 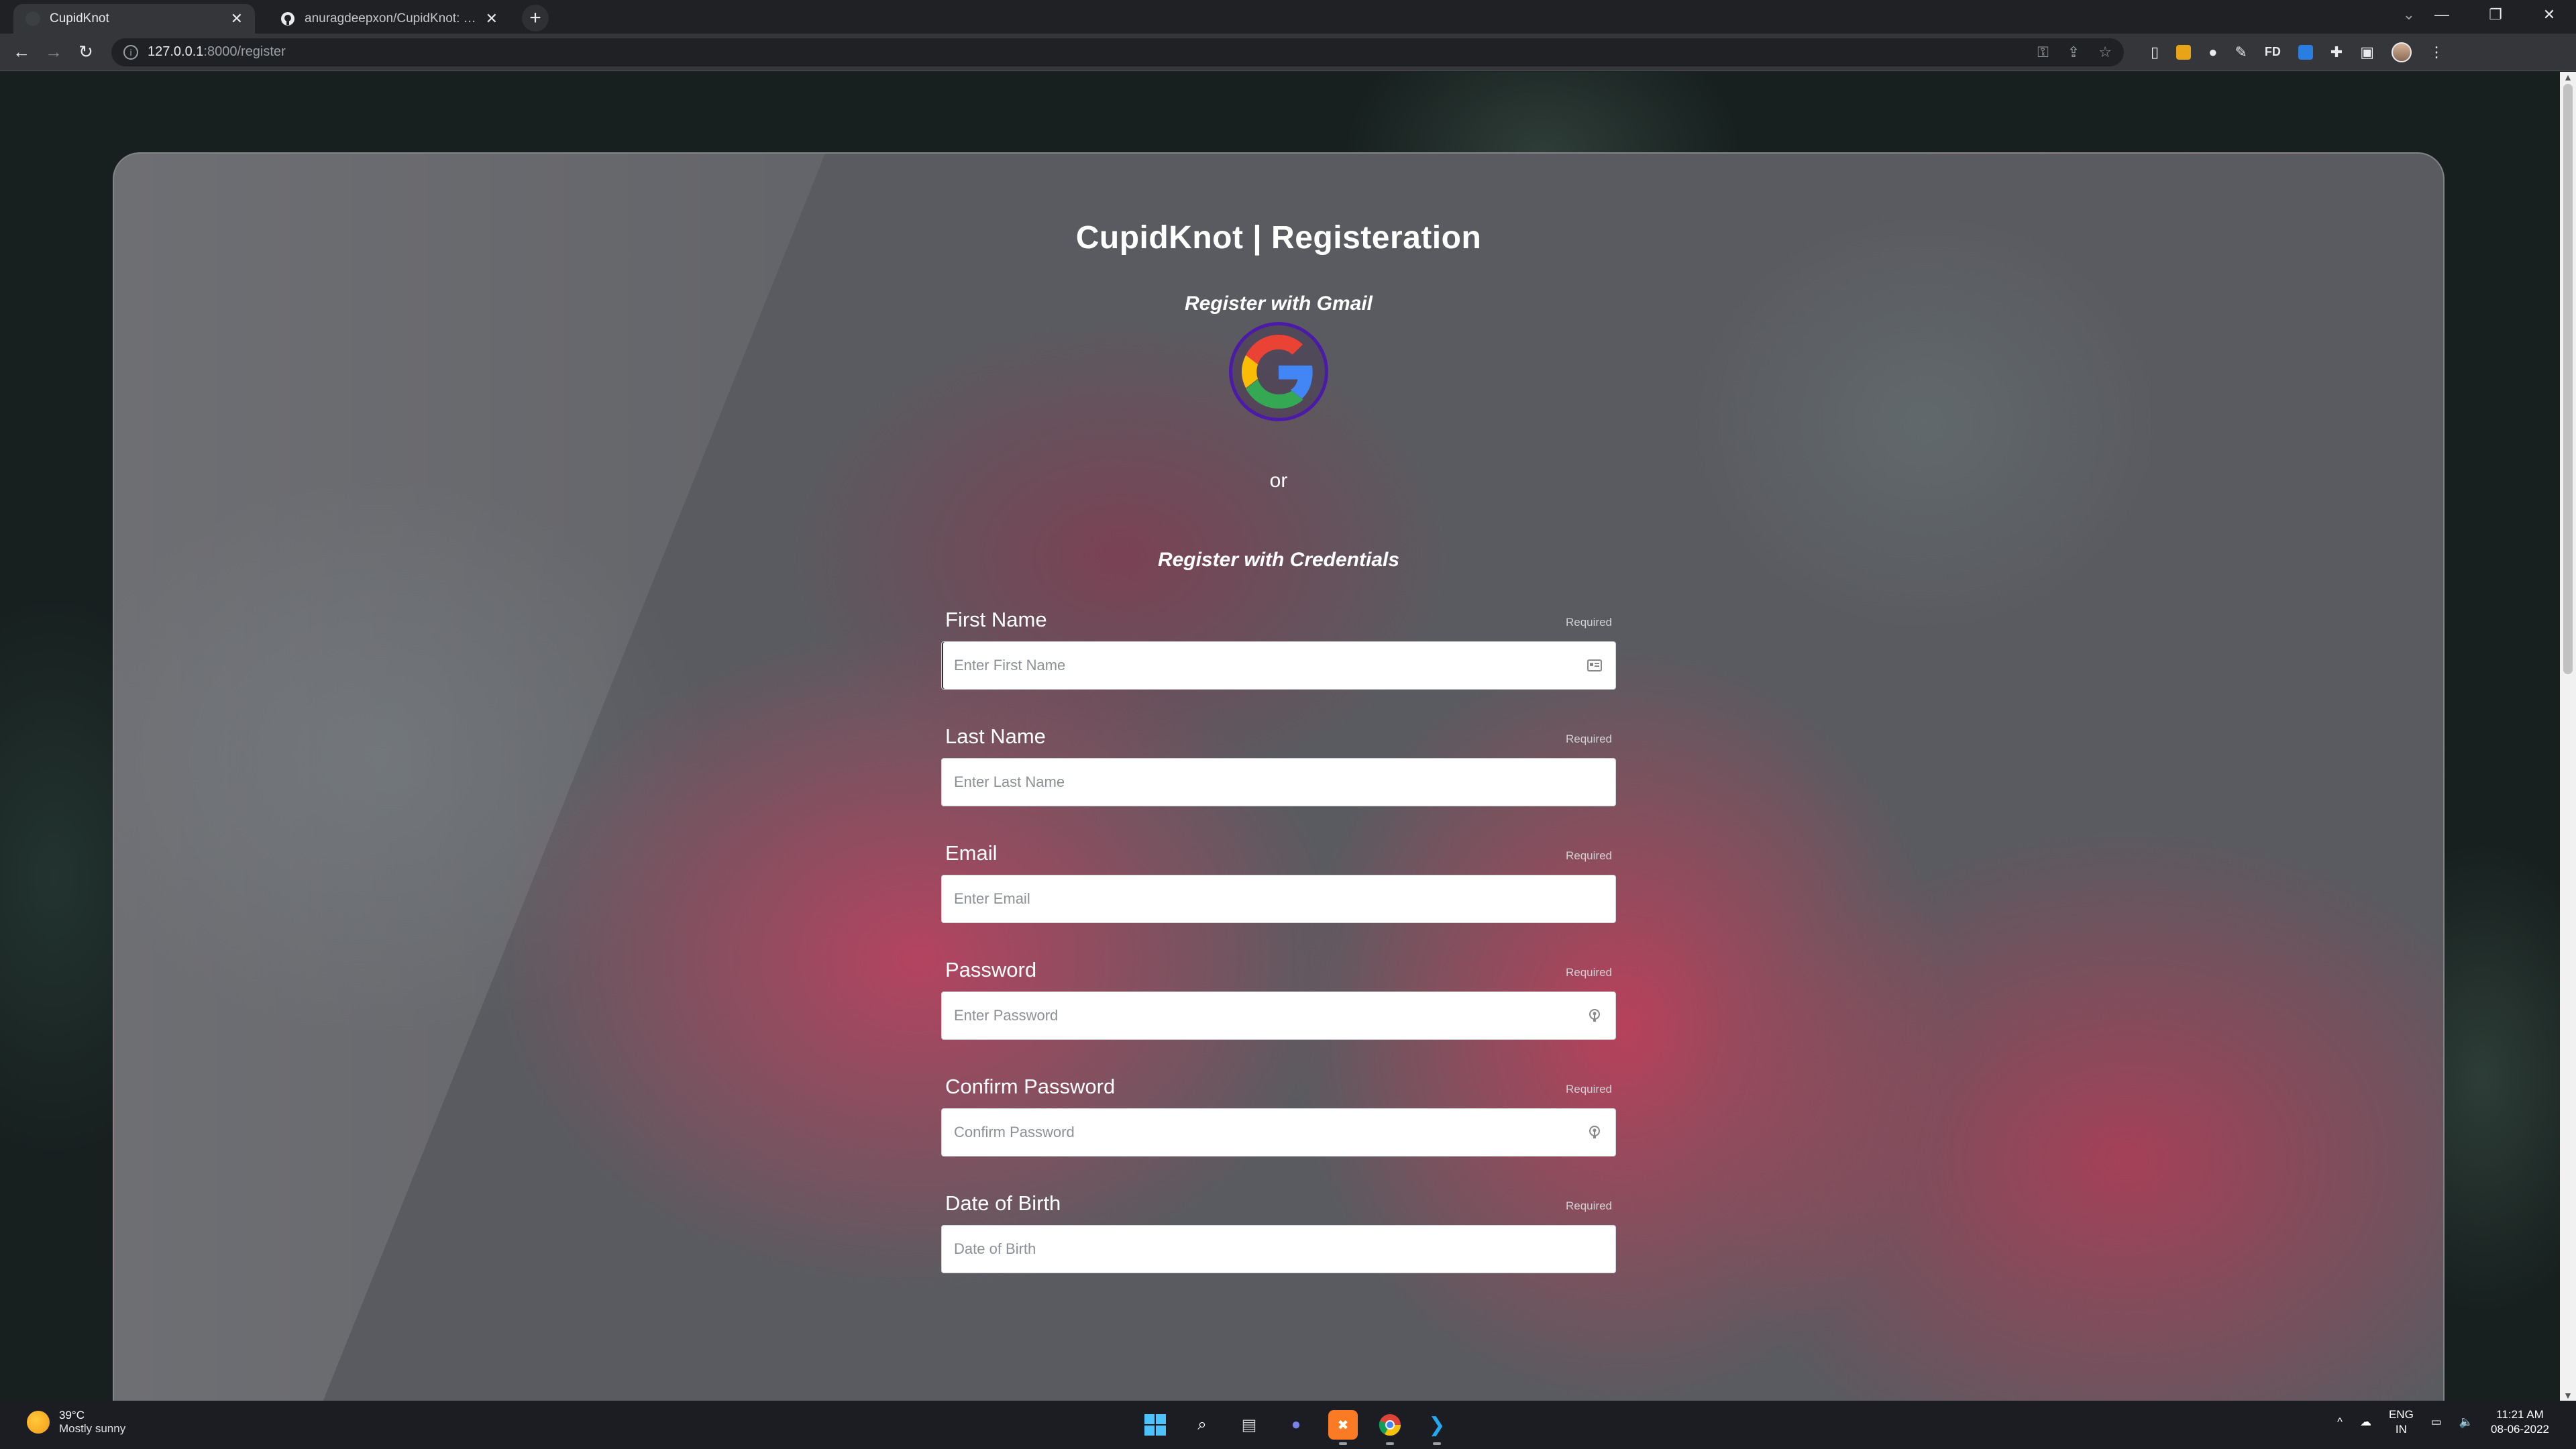 I want to click on first-name-field: First Name Required, so click(x=1278, y=647).